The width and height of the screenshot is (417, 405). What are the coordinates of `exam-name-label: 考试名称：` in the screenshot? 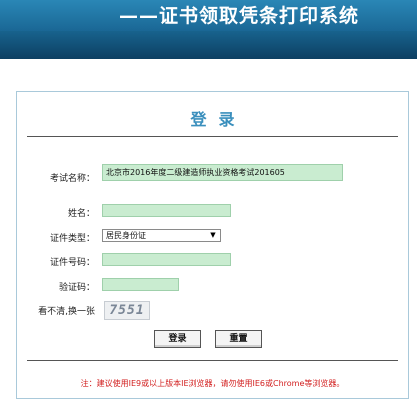 It's located at (72, 179).